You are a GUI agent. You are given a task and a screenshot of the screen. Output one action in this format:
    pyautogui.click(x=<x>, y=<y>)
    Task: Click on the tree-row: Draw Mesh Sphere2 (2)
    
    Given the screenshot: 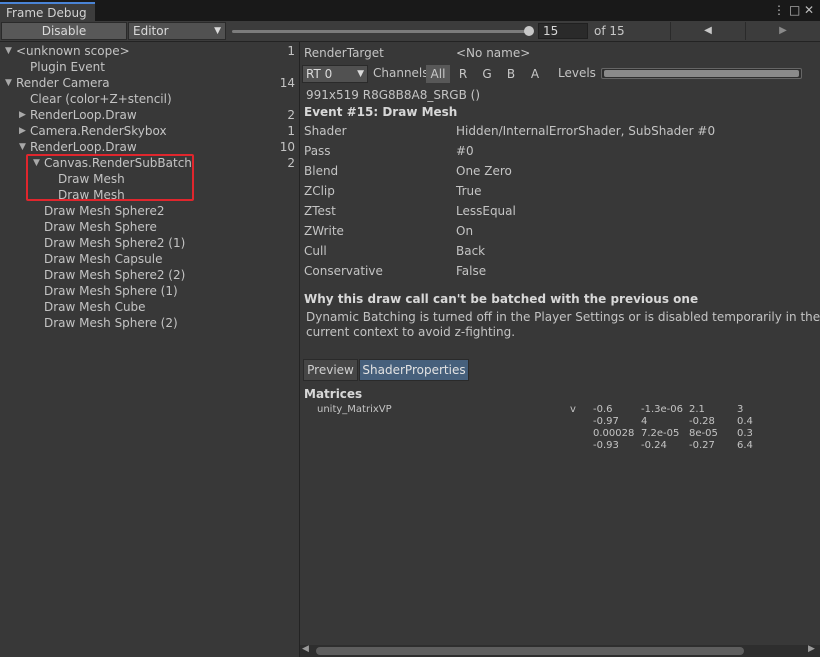 What is the action you would take?
    pyautogui.click(x=149, y=275)
    